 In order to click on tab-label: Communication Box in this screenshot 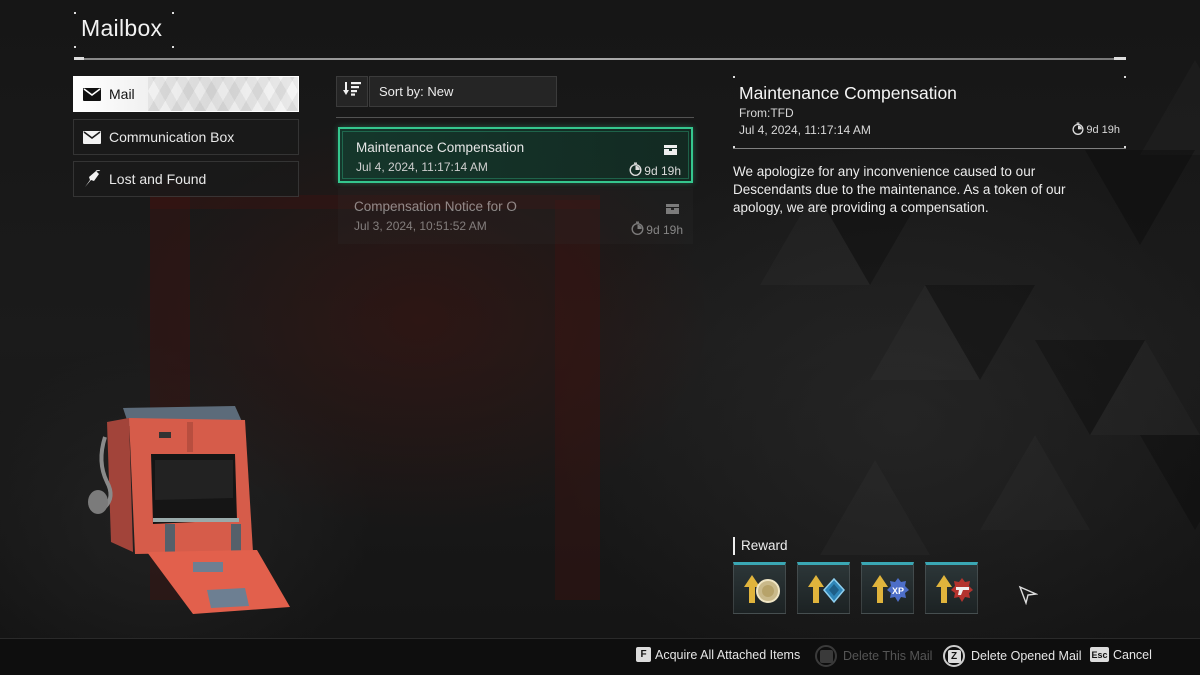, I will do `click(172, 137)`.